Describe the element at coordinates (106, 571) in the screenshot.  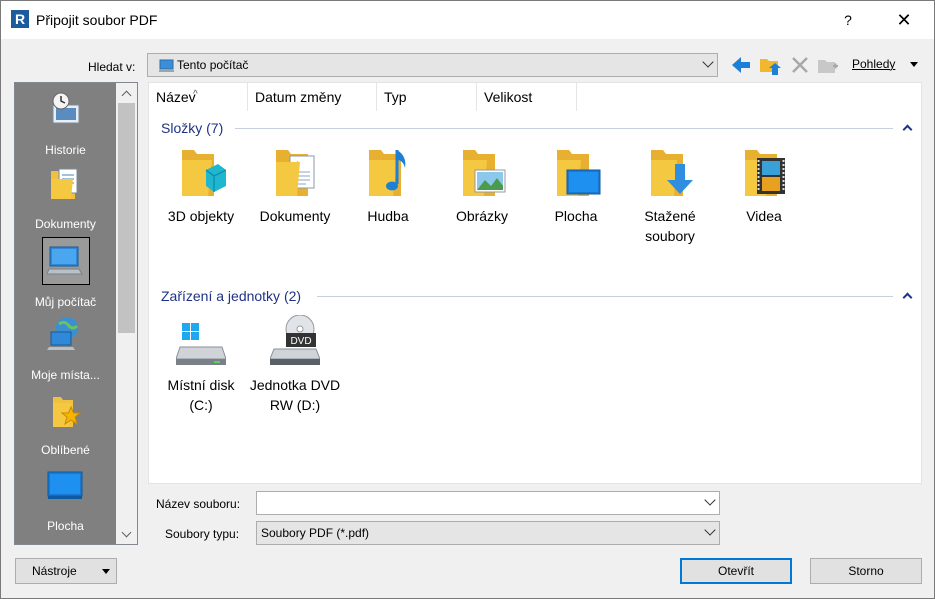
I see `dropdown-arrow-icon` at that location.